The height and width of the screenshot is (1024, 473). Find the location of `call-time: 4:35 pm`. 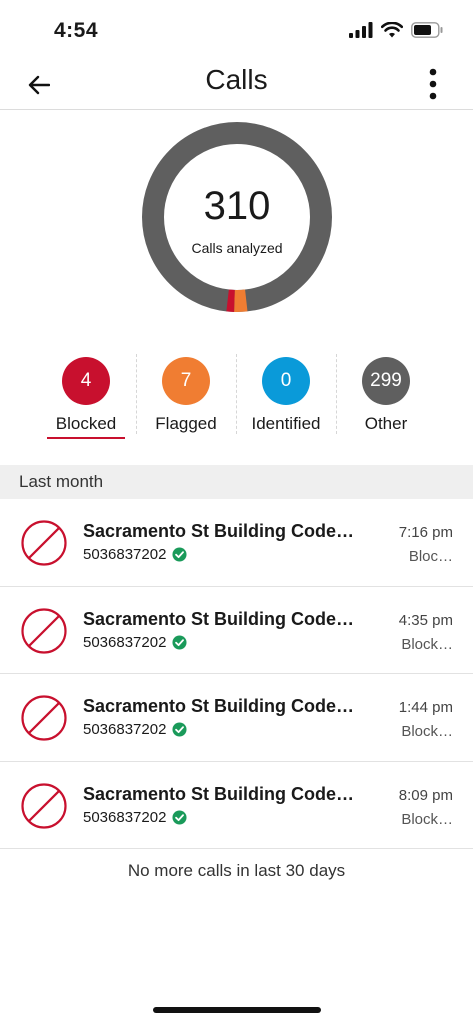

call-time: 4:35 pm is located at coordinates (425, 620).